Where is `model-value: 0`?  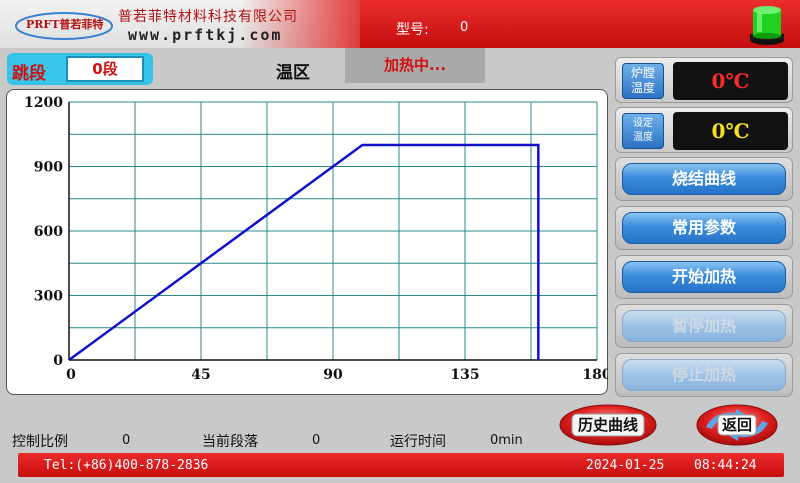 model-value: 0 is located at coordinates (464, 27).